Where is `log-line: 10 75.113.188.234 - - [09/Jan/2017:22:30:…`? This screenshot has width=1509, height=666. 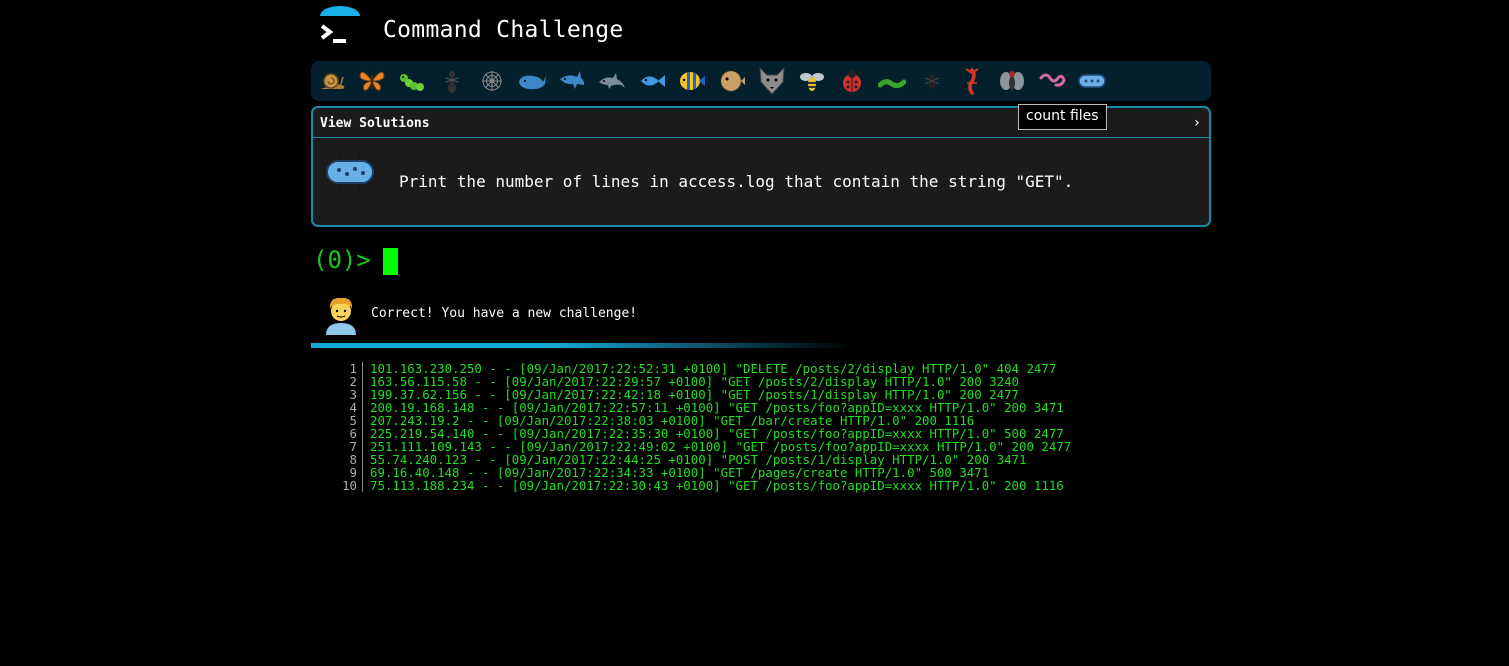
log-line: 10 75.113.188.234 - - [09/Jan/2017:22:30:… is located at coordinates (700, 485).